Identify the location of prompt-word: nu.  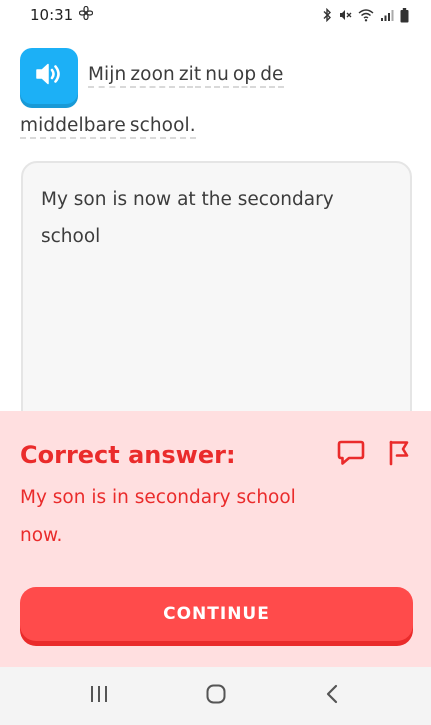
(217, 76).